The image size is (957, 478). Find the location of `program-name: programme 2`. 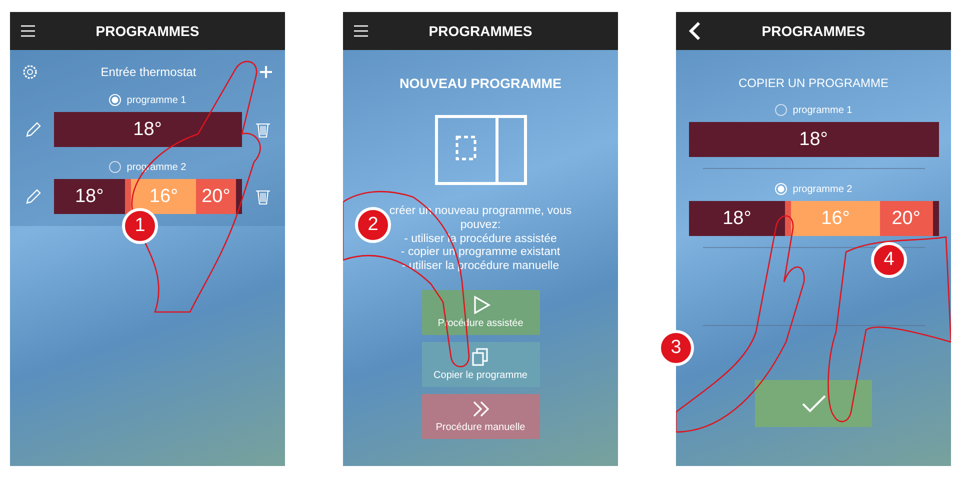

program-name: programme 2 is located at coordinates (822, 189).